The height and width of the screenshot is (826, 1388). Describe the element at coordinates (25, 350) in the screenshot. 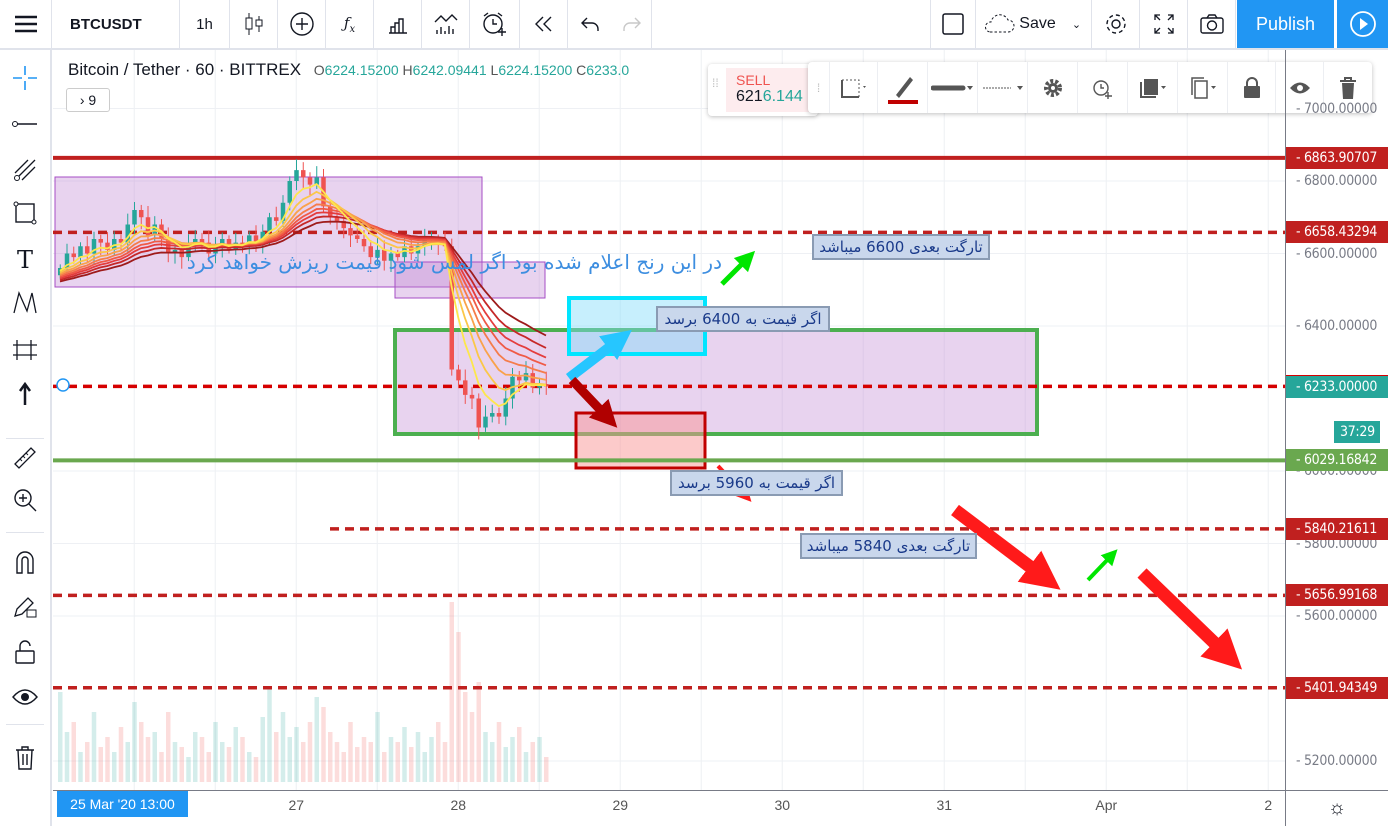

I see `prediction-tool` at that location.